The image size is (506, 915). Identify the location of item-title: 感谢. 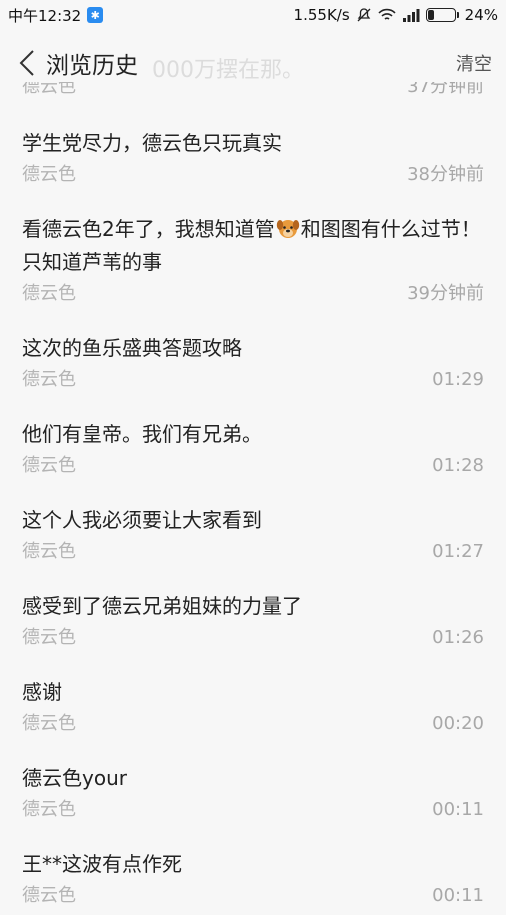
(42, 692).